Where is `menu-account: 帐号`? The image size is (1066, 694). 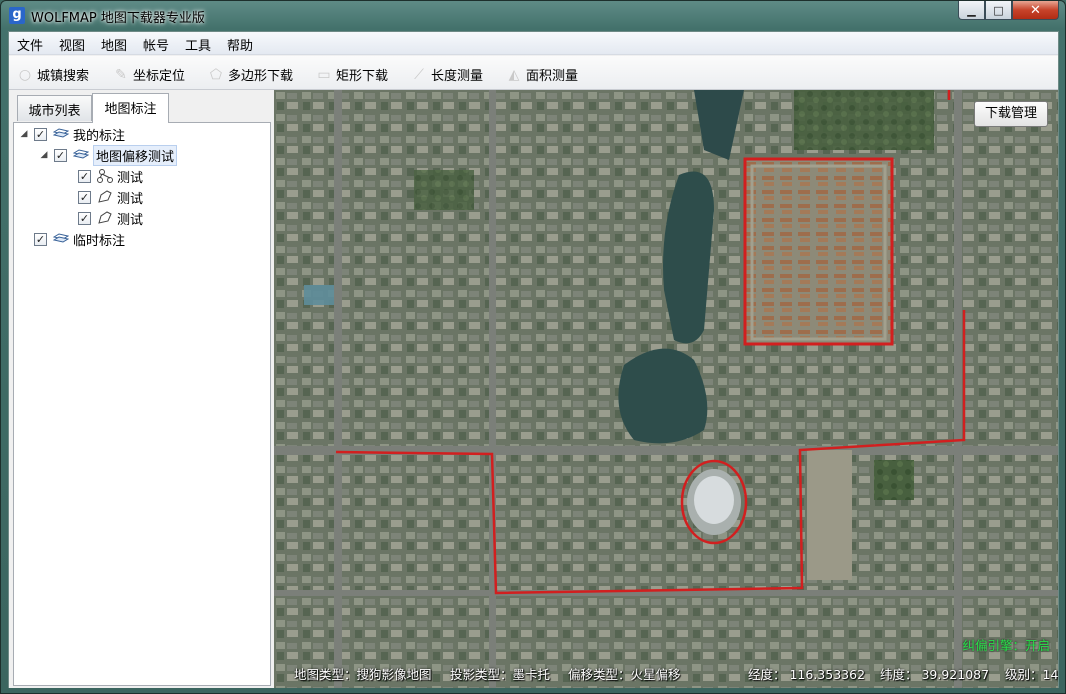
menu-account: 帐号 is located at coordinates (156, 44).